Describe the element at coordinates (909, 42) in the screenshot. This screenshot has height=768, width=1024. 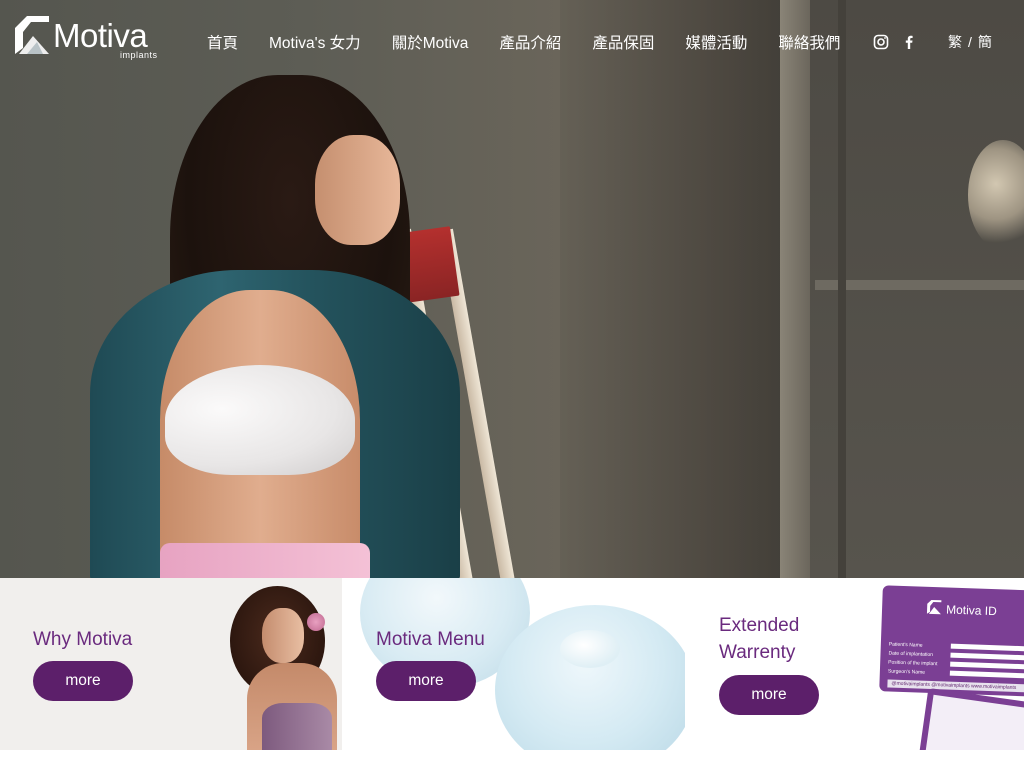
I see `facebook-icon` at that location.